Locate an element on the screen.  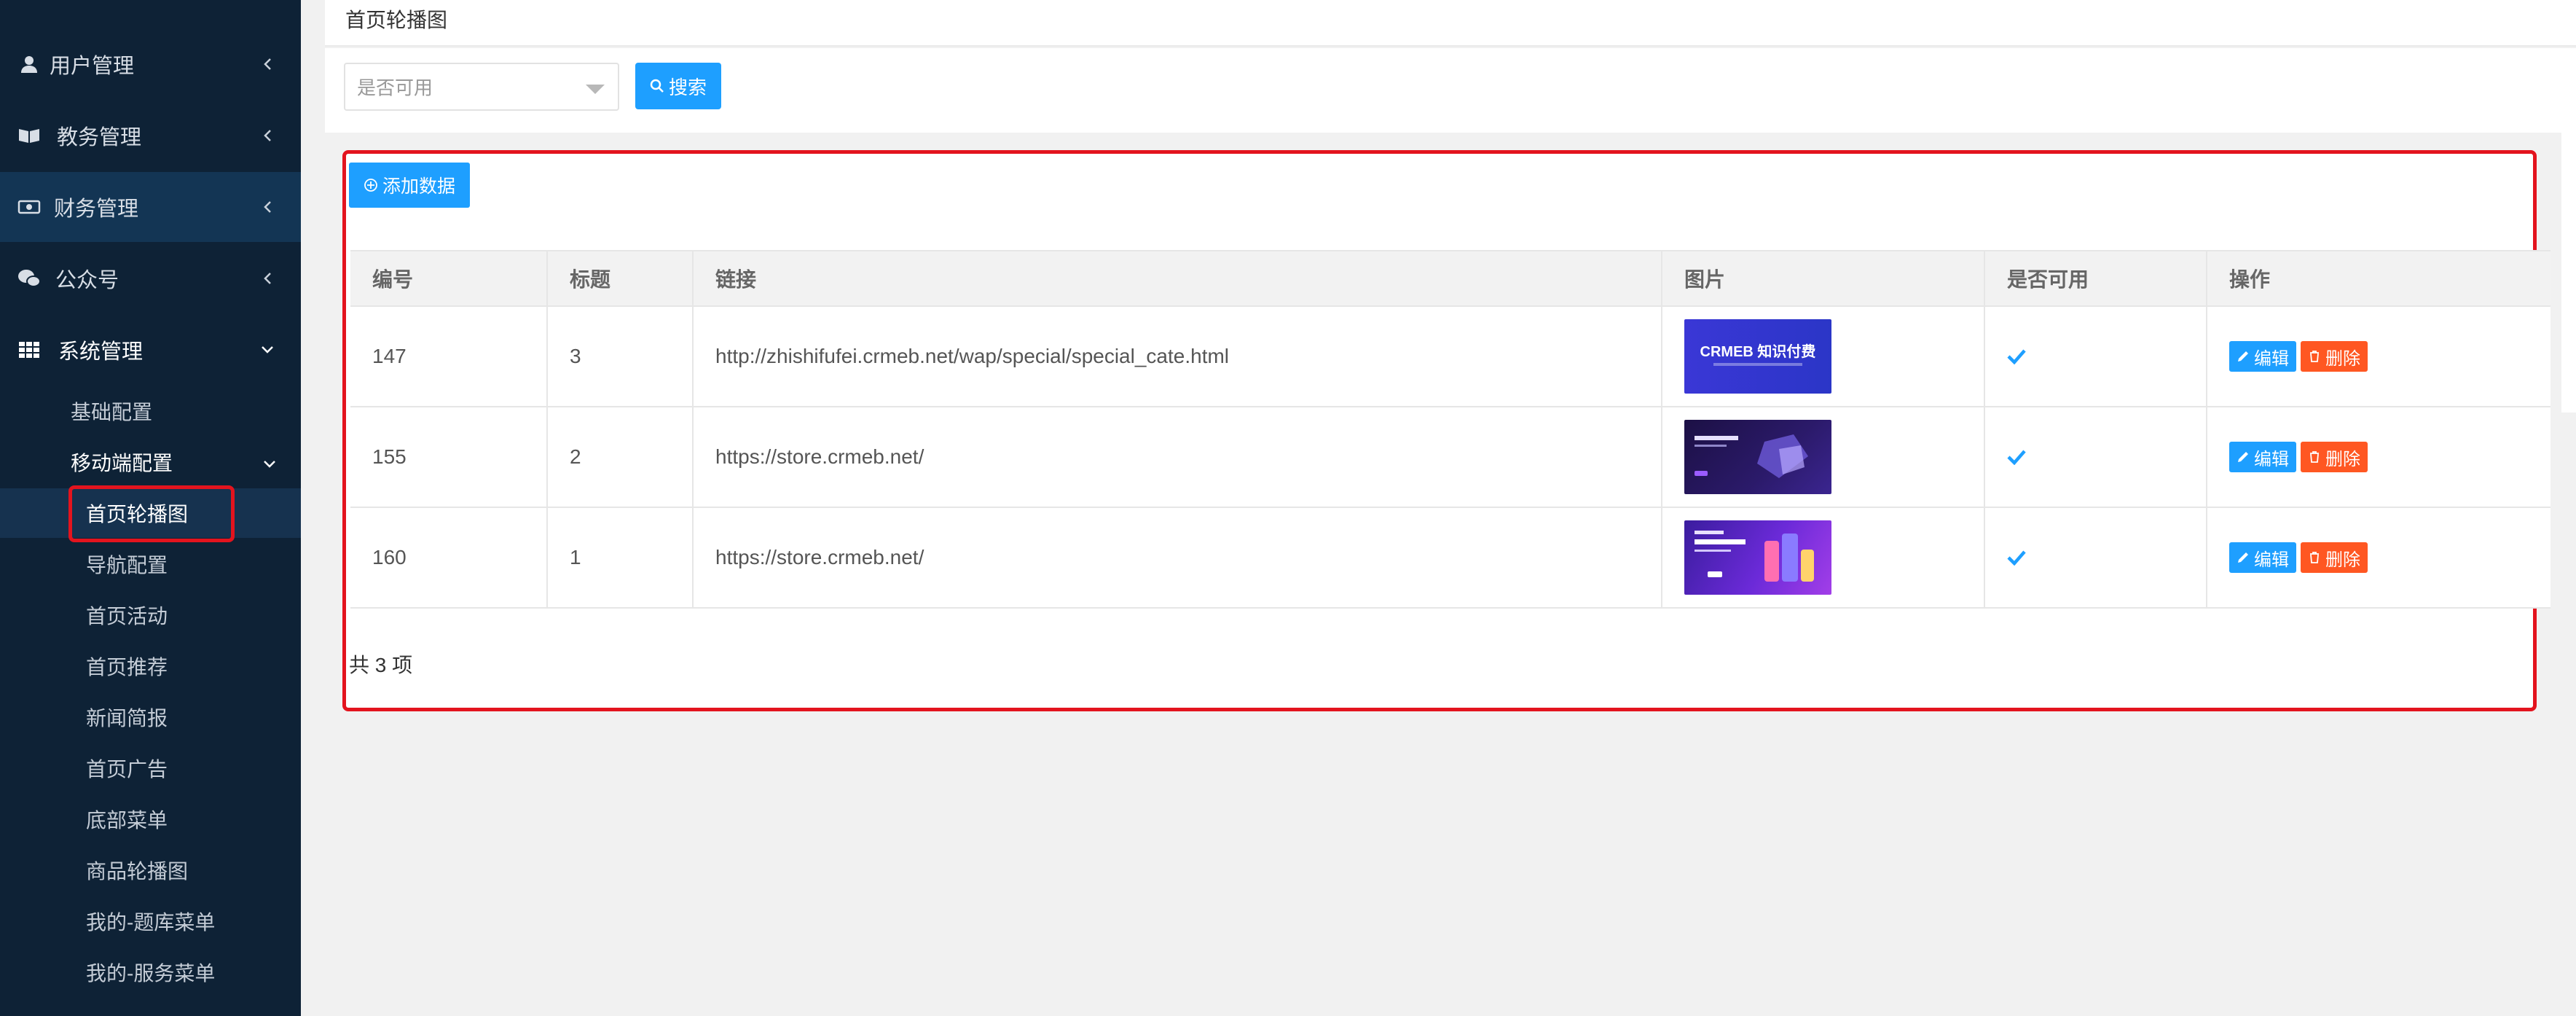
sidebar-subitem-label: 我的-服务菜单 is located at coordinates (151, 973).